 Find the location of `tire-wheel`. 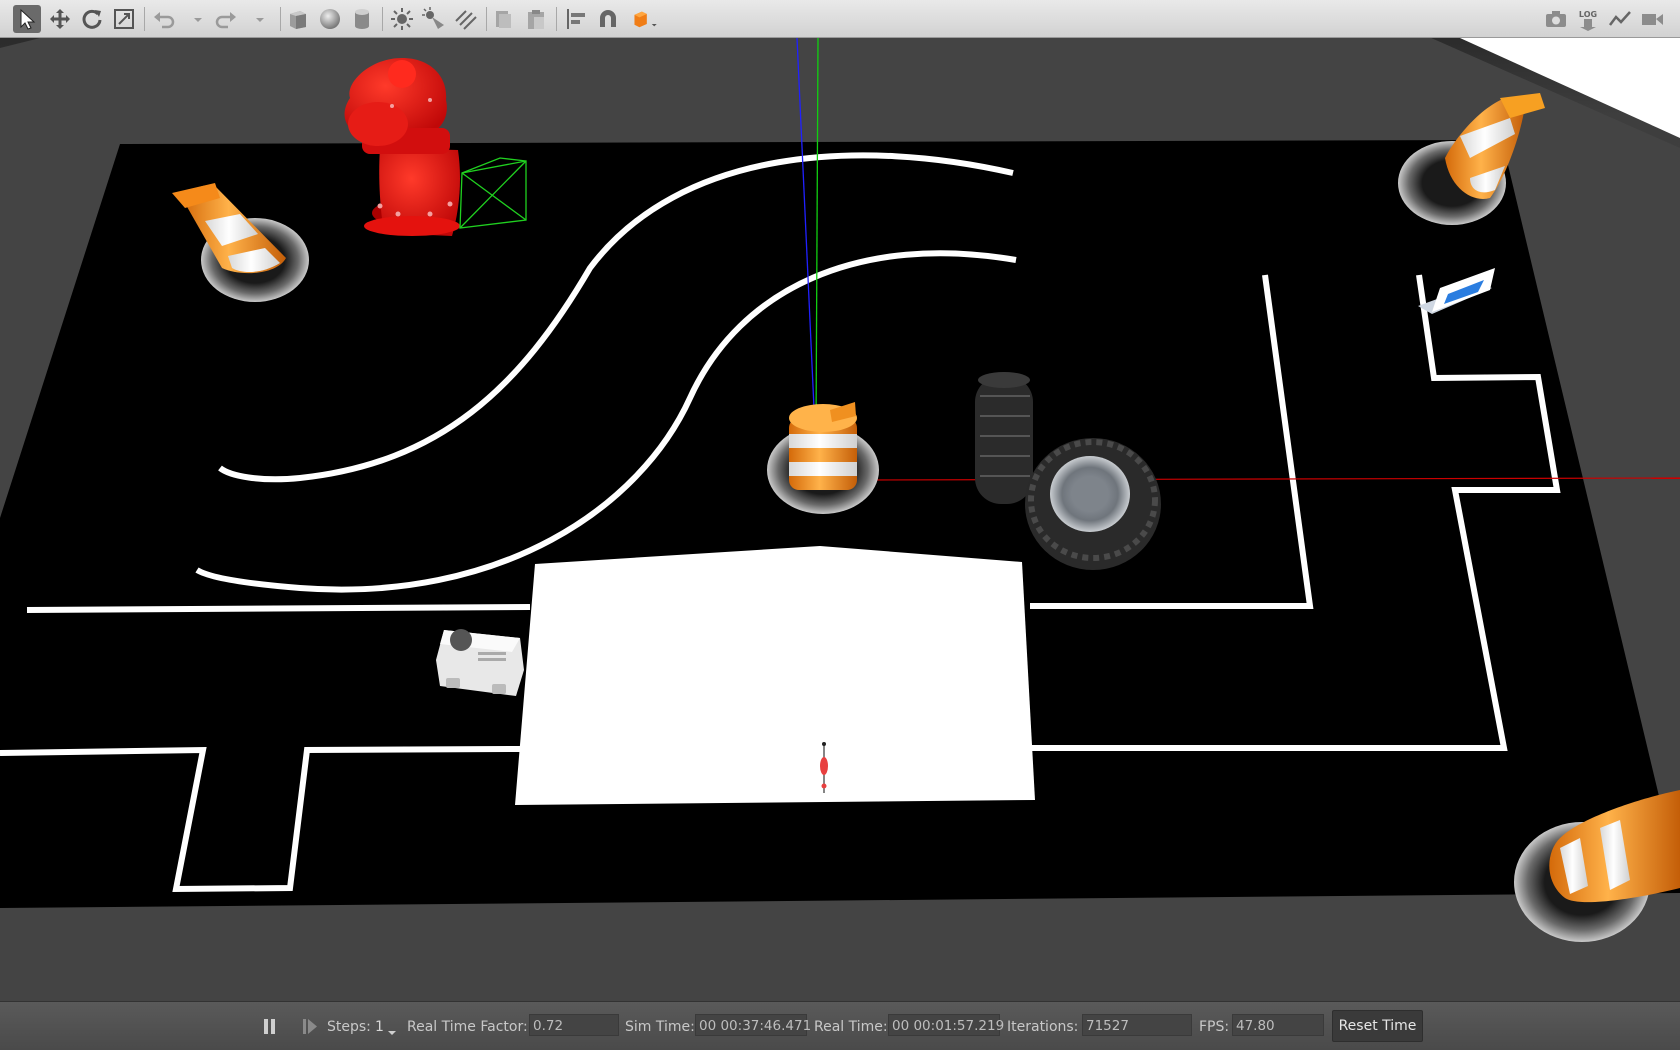

tire-wheel is located at coordinates (1093, 504).